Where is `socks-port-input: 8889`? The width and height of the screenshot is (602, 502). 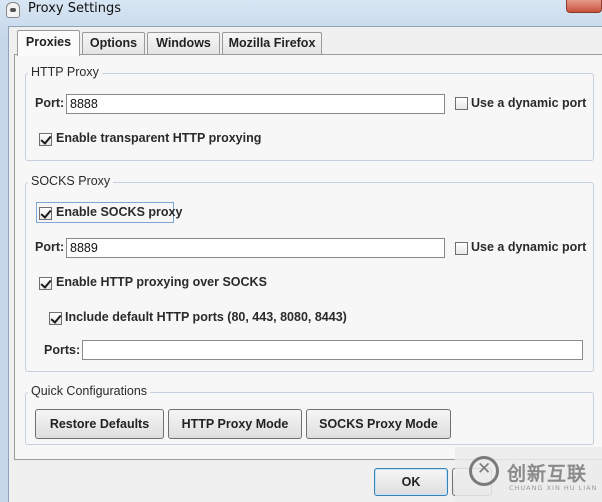 socks-port-input: 8889 is located at coordinates (255, 248).